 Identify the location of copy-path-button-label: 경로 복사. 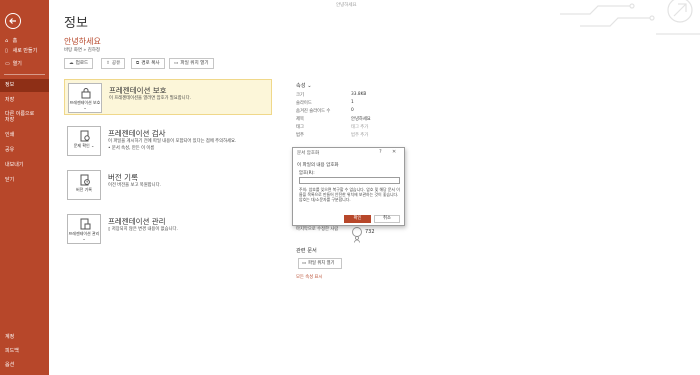
(150, 63).